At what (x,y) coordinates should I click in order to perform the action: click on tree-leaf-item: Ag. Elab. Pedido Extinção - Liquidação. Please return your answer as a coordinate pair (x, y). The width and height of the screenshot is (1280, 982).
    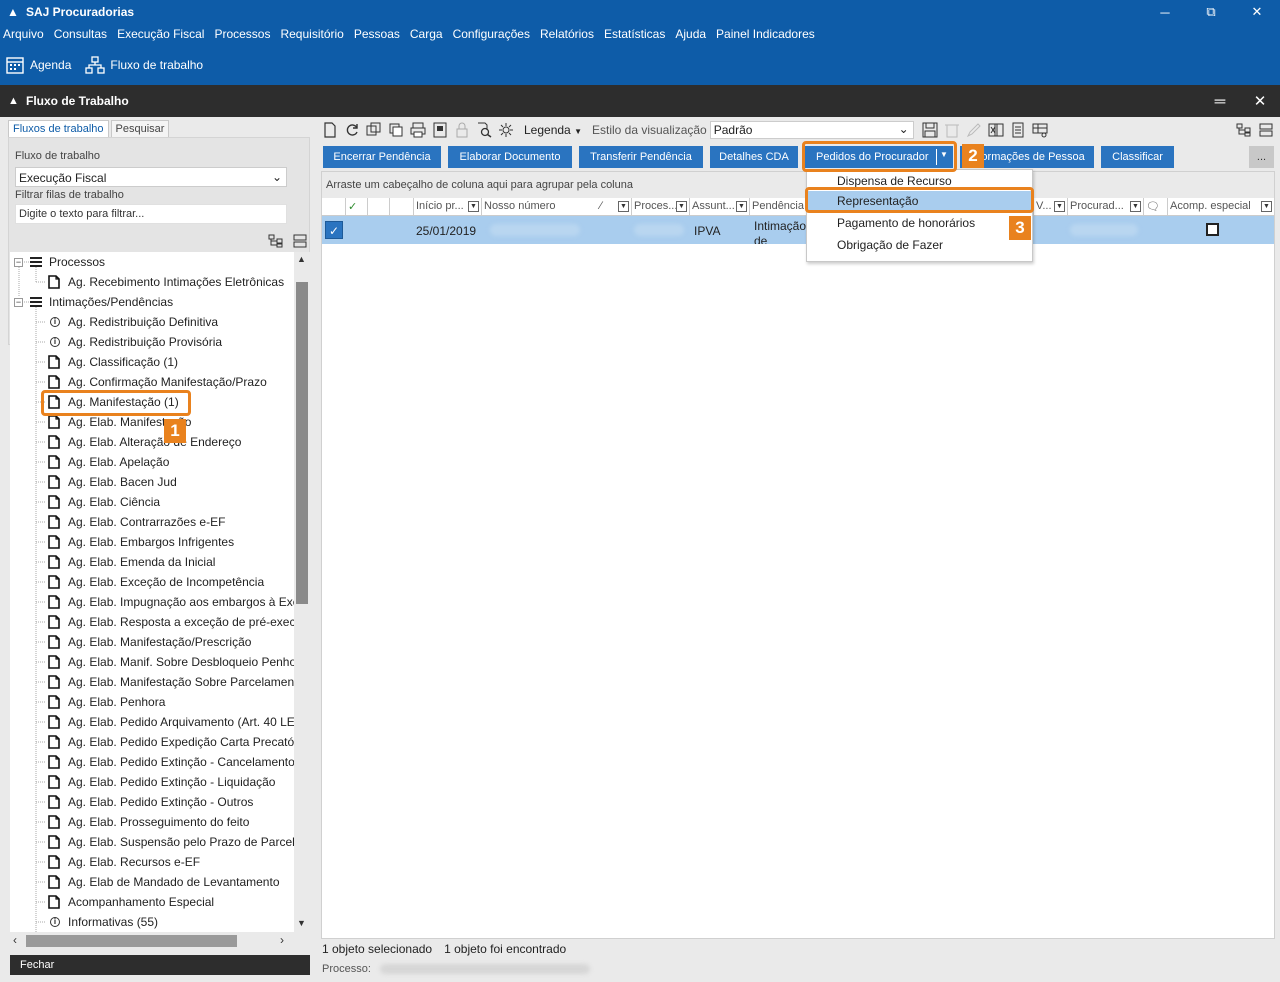
    Looking at the image, I should click on (152, 782).